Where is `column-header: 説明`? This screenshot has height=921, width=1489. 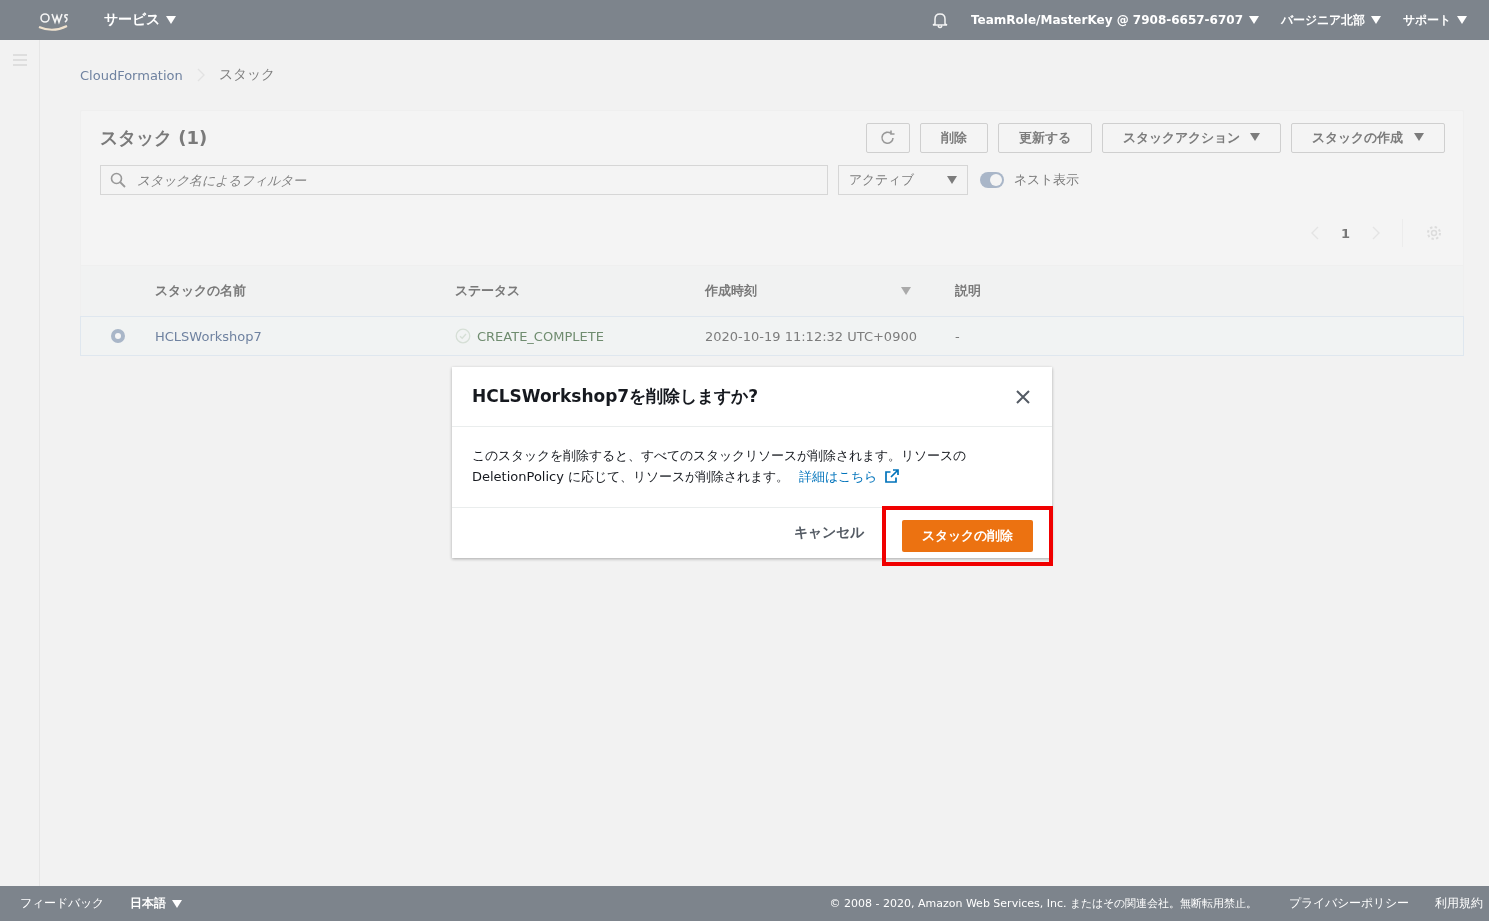
column-header: 説明 is located at coordinates (968, 291).